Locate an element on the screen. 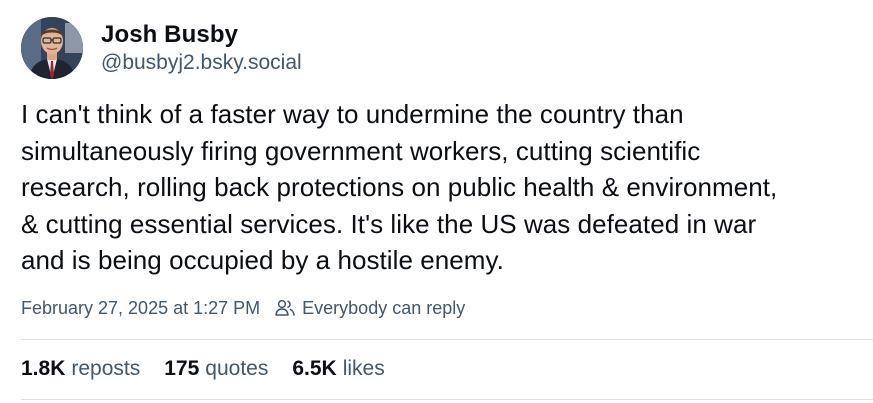  post-timestamp: February 27, 2025 at 1:27 PM is located at coordinates (140, 308).